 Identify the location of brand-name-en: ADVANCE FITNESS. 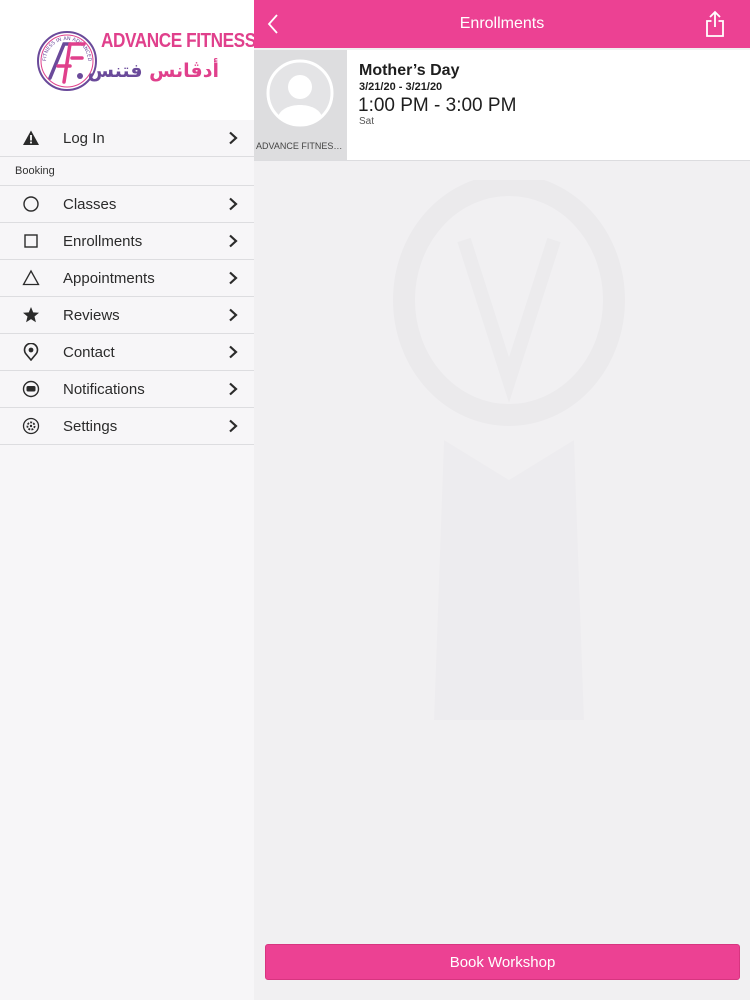
(178, 41).